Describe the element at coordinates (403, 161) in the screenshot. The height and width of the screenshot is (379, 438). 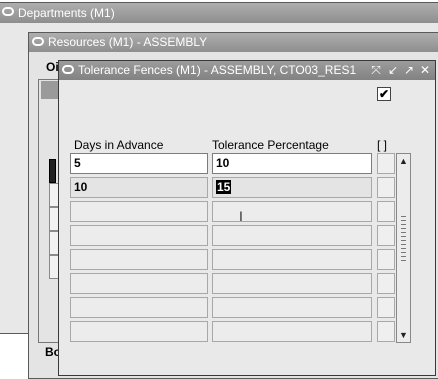
I see `scroll-up-icon: ▲` at that location.